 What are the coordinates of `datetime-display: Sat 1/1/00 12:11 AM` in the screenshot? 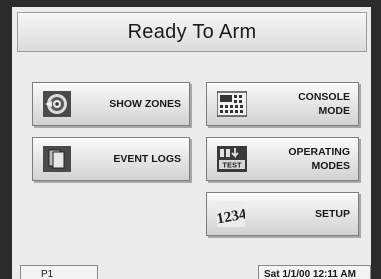 It's located at (314, 272).